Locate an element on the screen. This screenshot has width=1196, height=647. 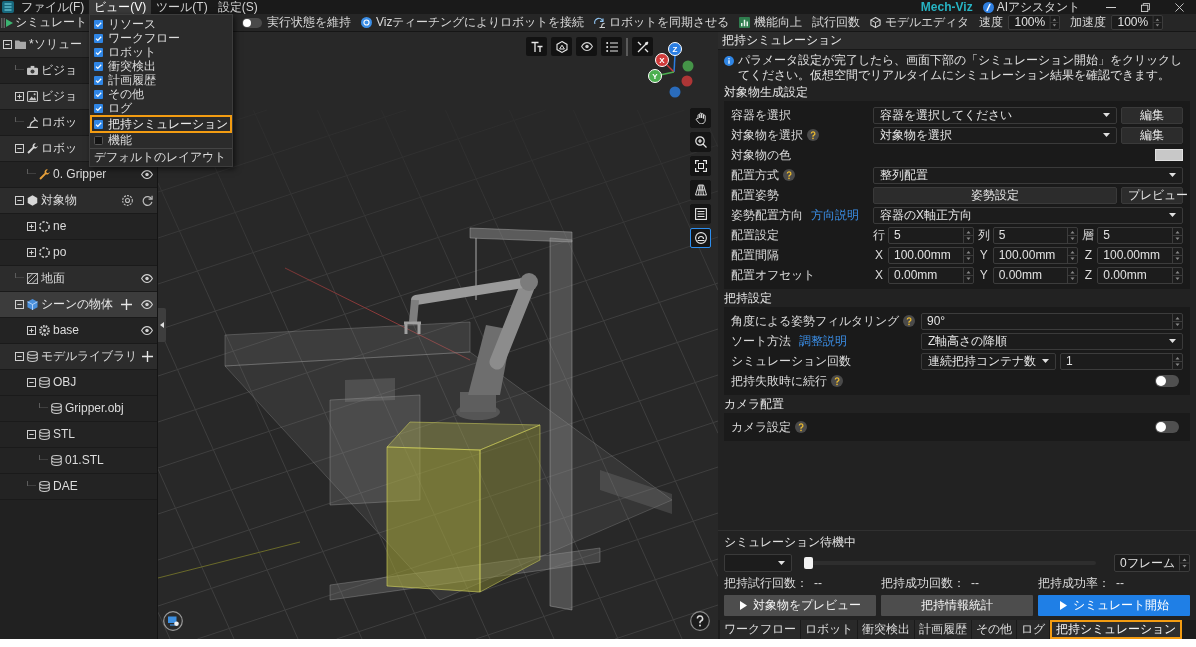
axis-handle: Z is located at coordinates (675, 49).